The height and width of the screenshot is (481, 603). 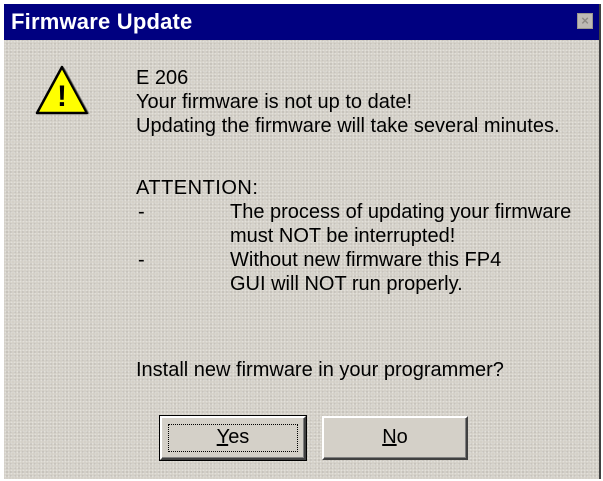 What do you see at coordinates (222, 437) in the screenshot?
I see `yes-accelerator: Y` at bounding box center [222, 437].